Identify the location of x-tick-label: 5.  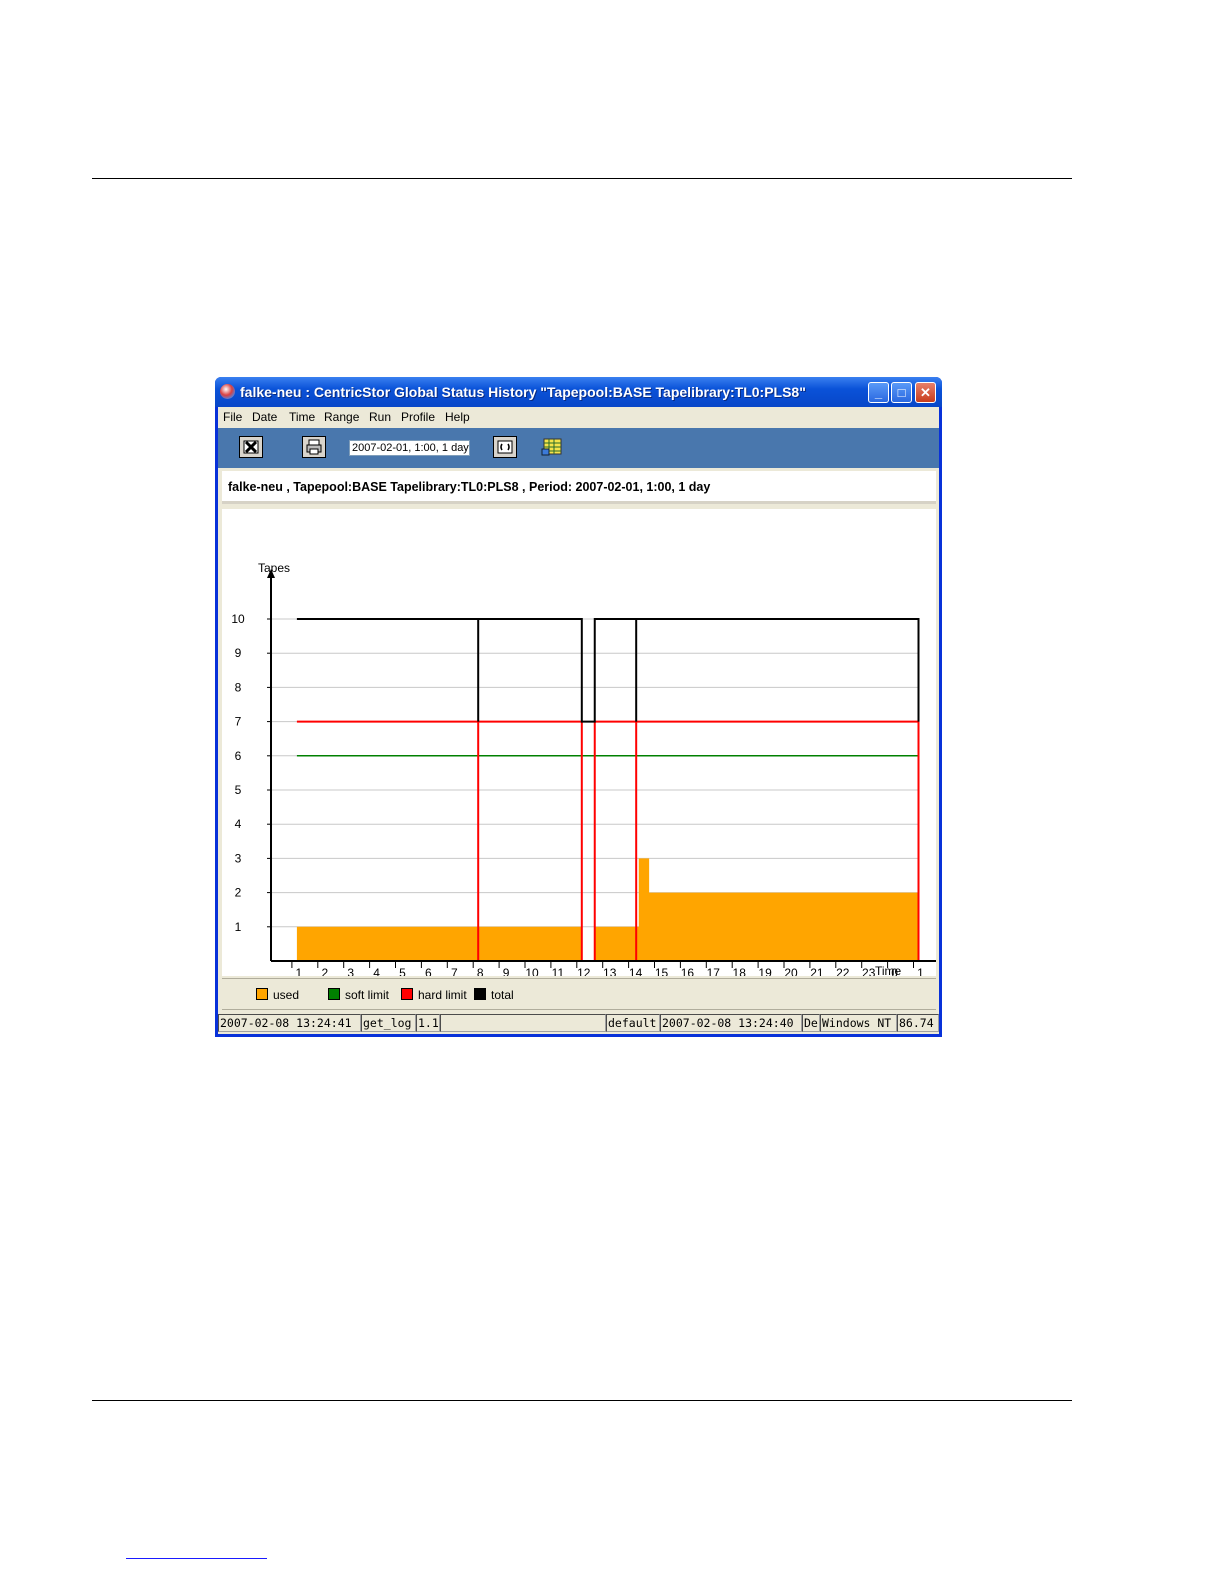
(402, 971).